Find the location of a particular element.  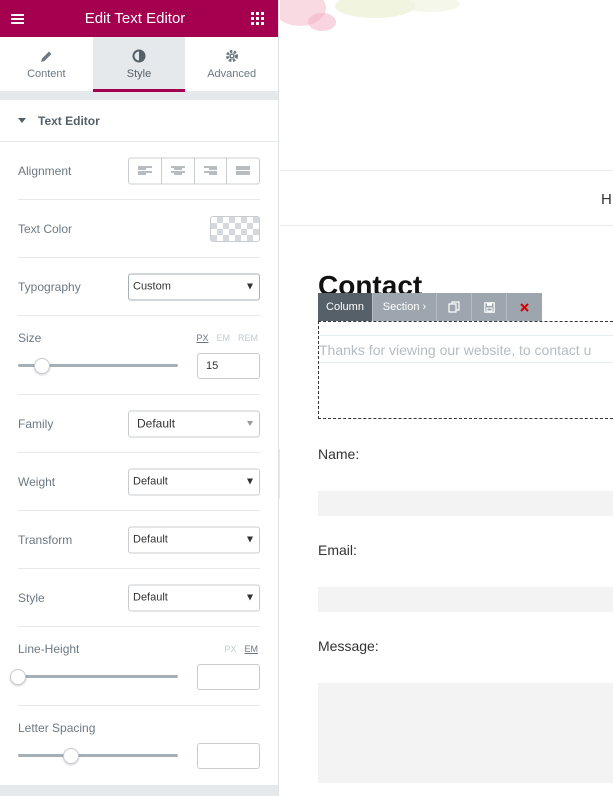

panel-tabs: Content Style Advanced is located at coordinates (139, 64).